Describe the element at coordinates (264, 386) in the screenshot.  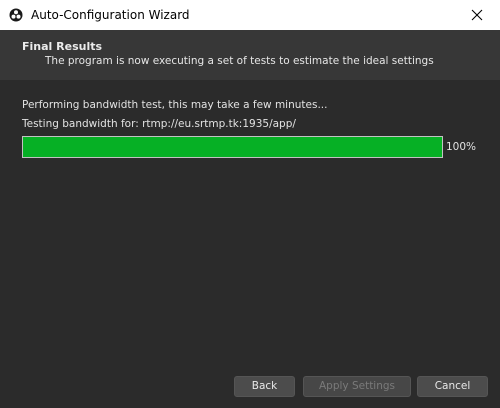
I see `back-button: Back` at that location.